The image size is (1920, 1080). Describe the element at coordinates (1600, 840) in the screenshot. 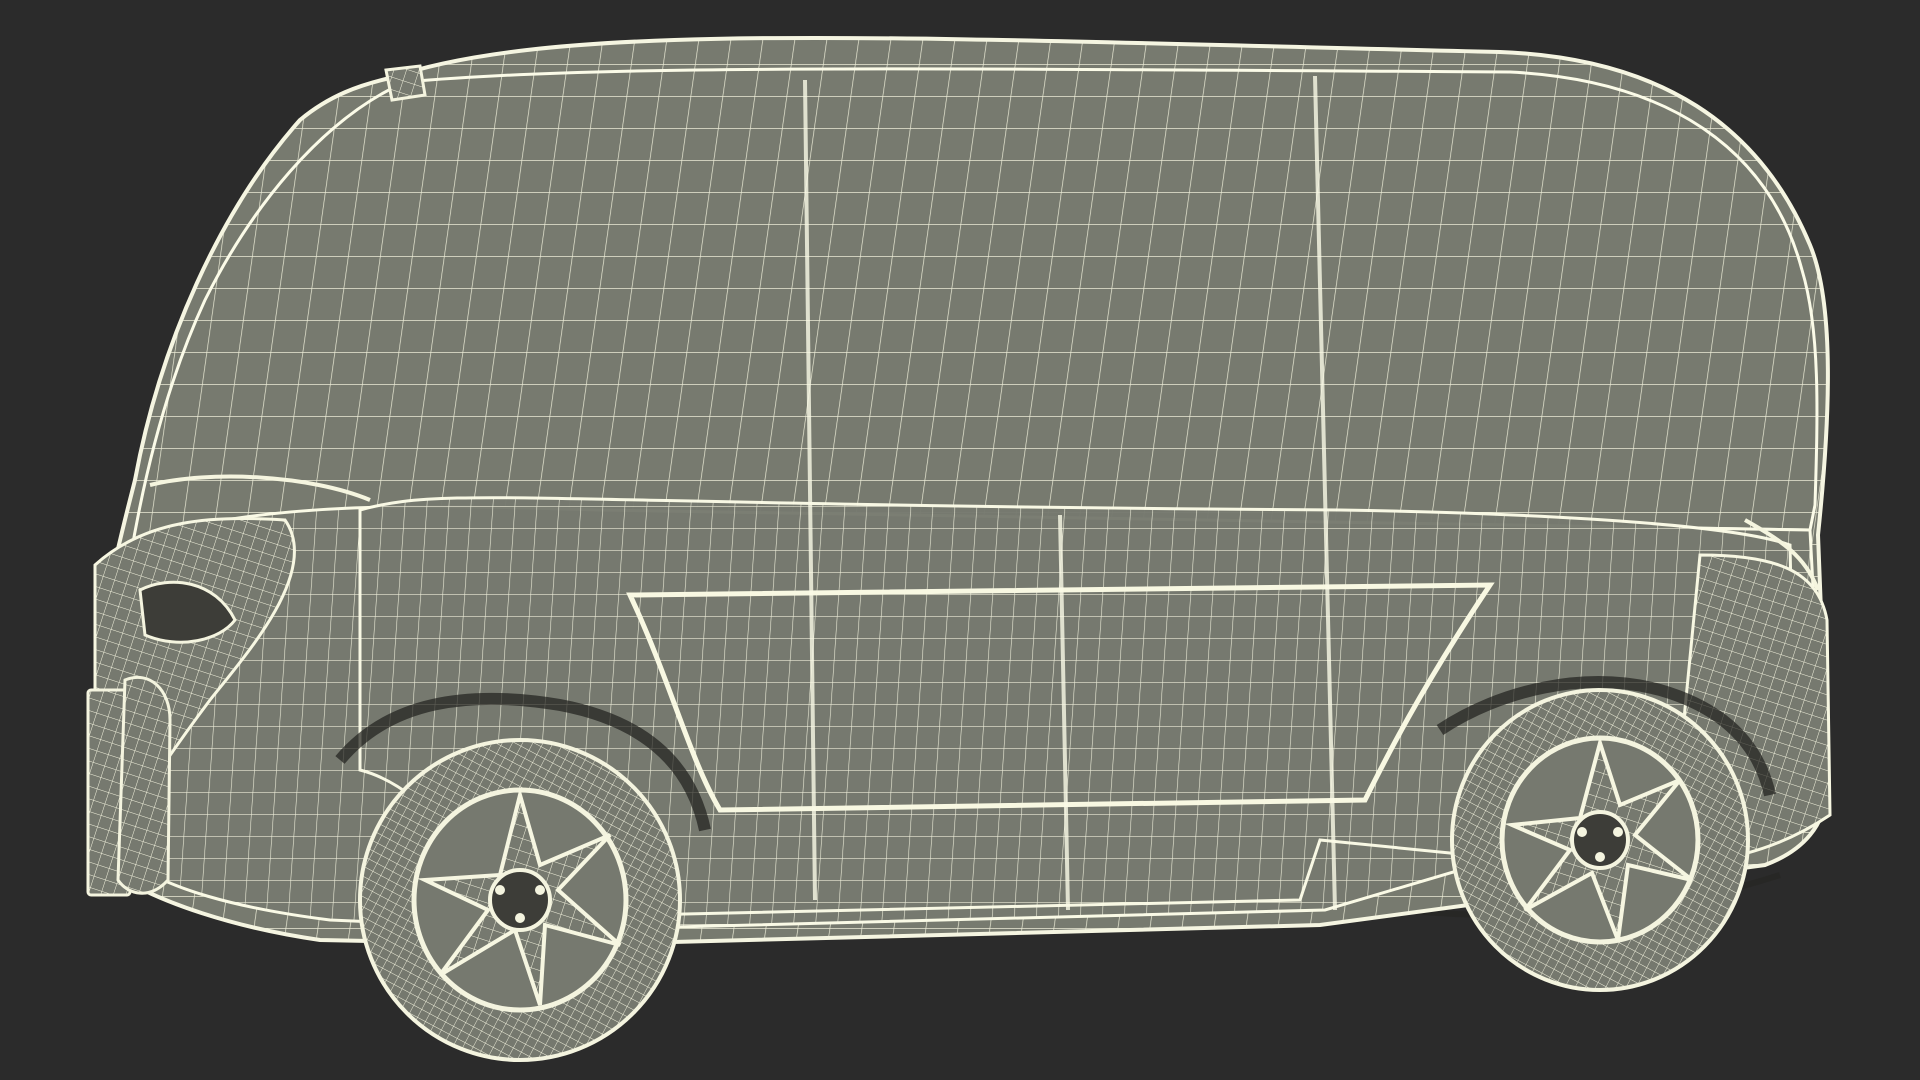

I see `rear-wheel` at that location.